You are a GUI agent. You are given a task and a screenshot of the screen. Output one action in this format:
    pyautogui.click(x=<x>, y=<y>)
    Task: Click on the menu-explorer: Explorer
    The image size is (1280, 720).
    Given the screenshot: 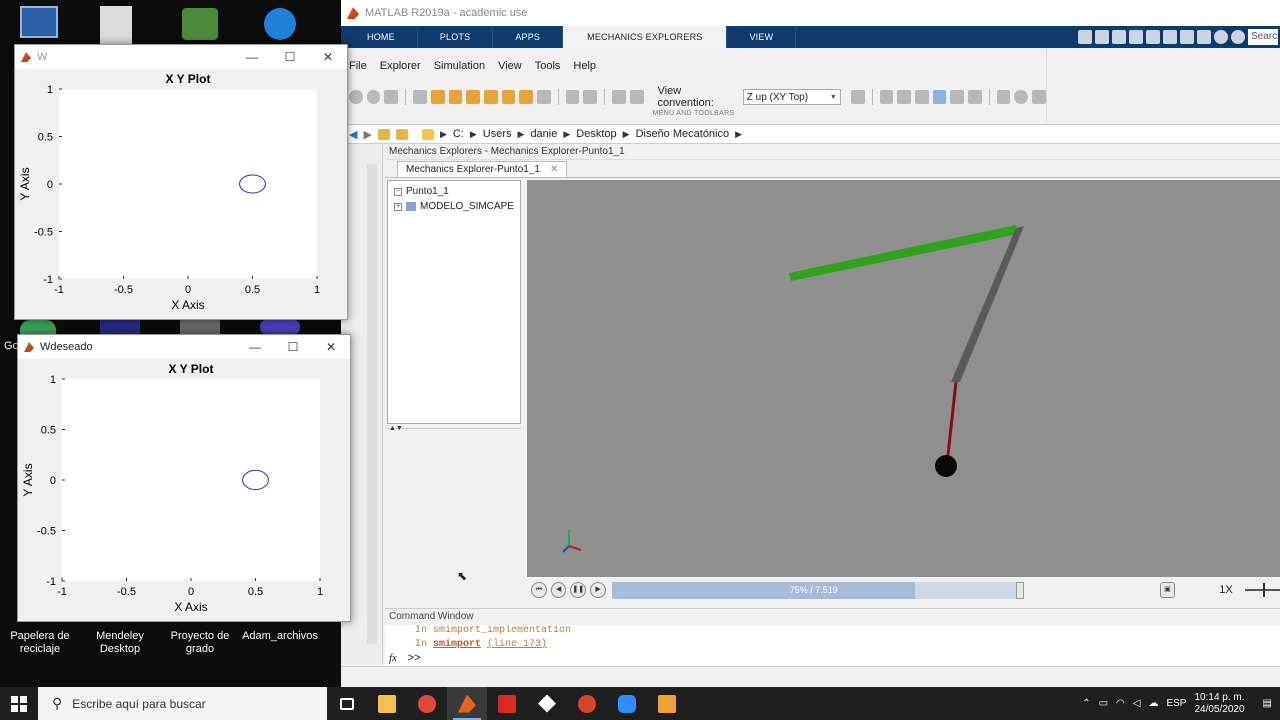 What is the action you would take?
    pyautogui.click(x=400, y=66)
    